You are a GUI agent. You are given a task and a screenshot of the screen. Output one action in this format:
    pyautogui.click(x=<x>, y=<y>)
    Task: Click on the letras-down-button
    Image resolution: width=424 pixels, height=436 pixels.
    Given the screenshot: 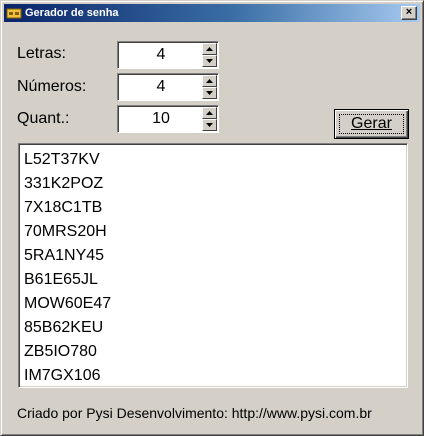 What is the action you would take?
    pyautogui.click(x=209, y=61)
    